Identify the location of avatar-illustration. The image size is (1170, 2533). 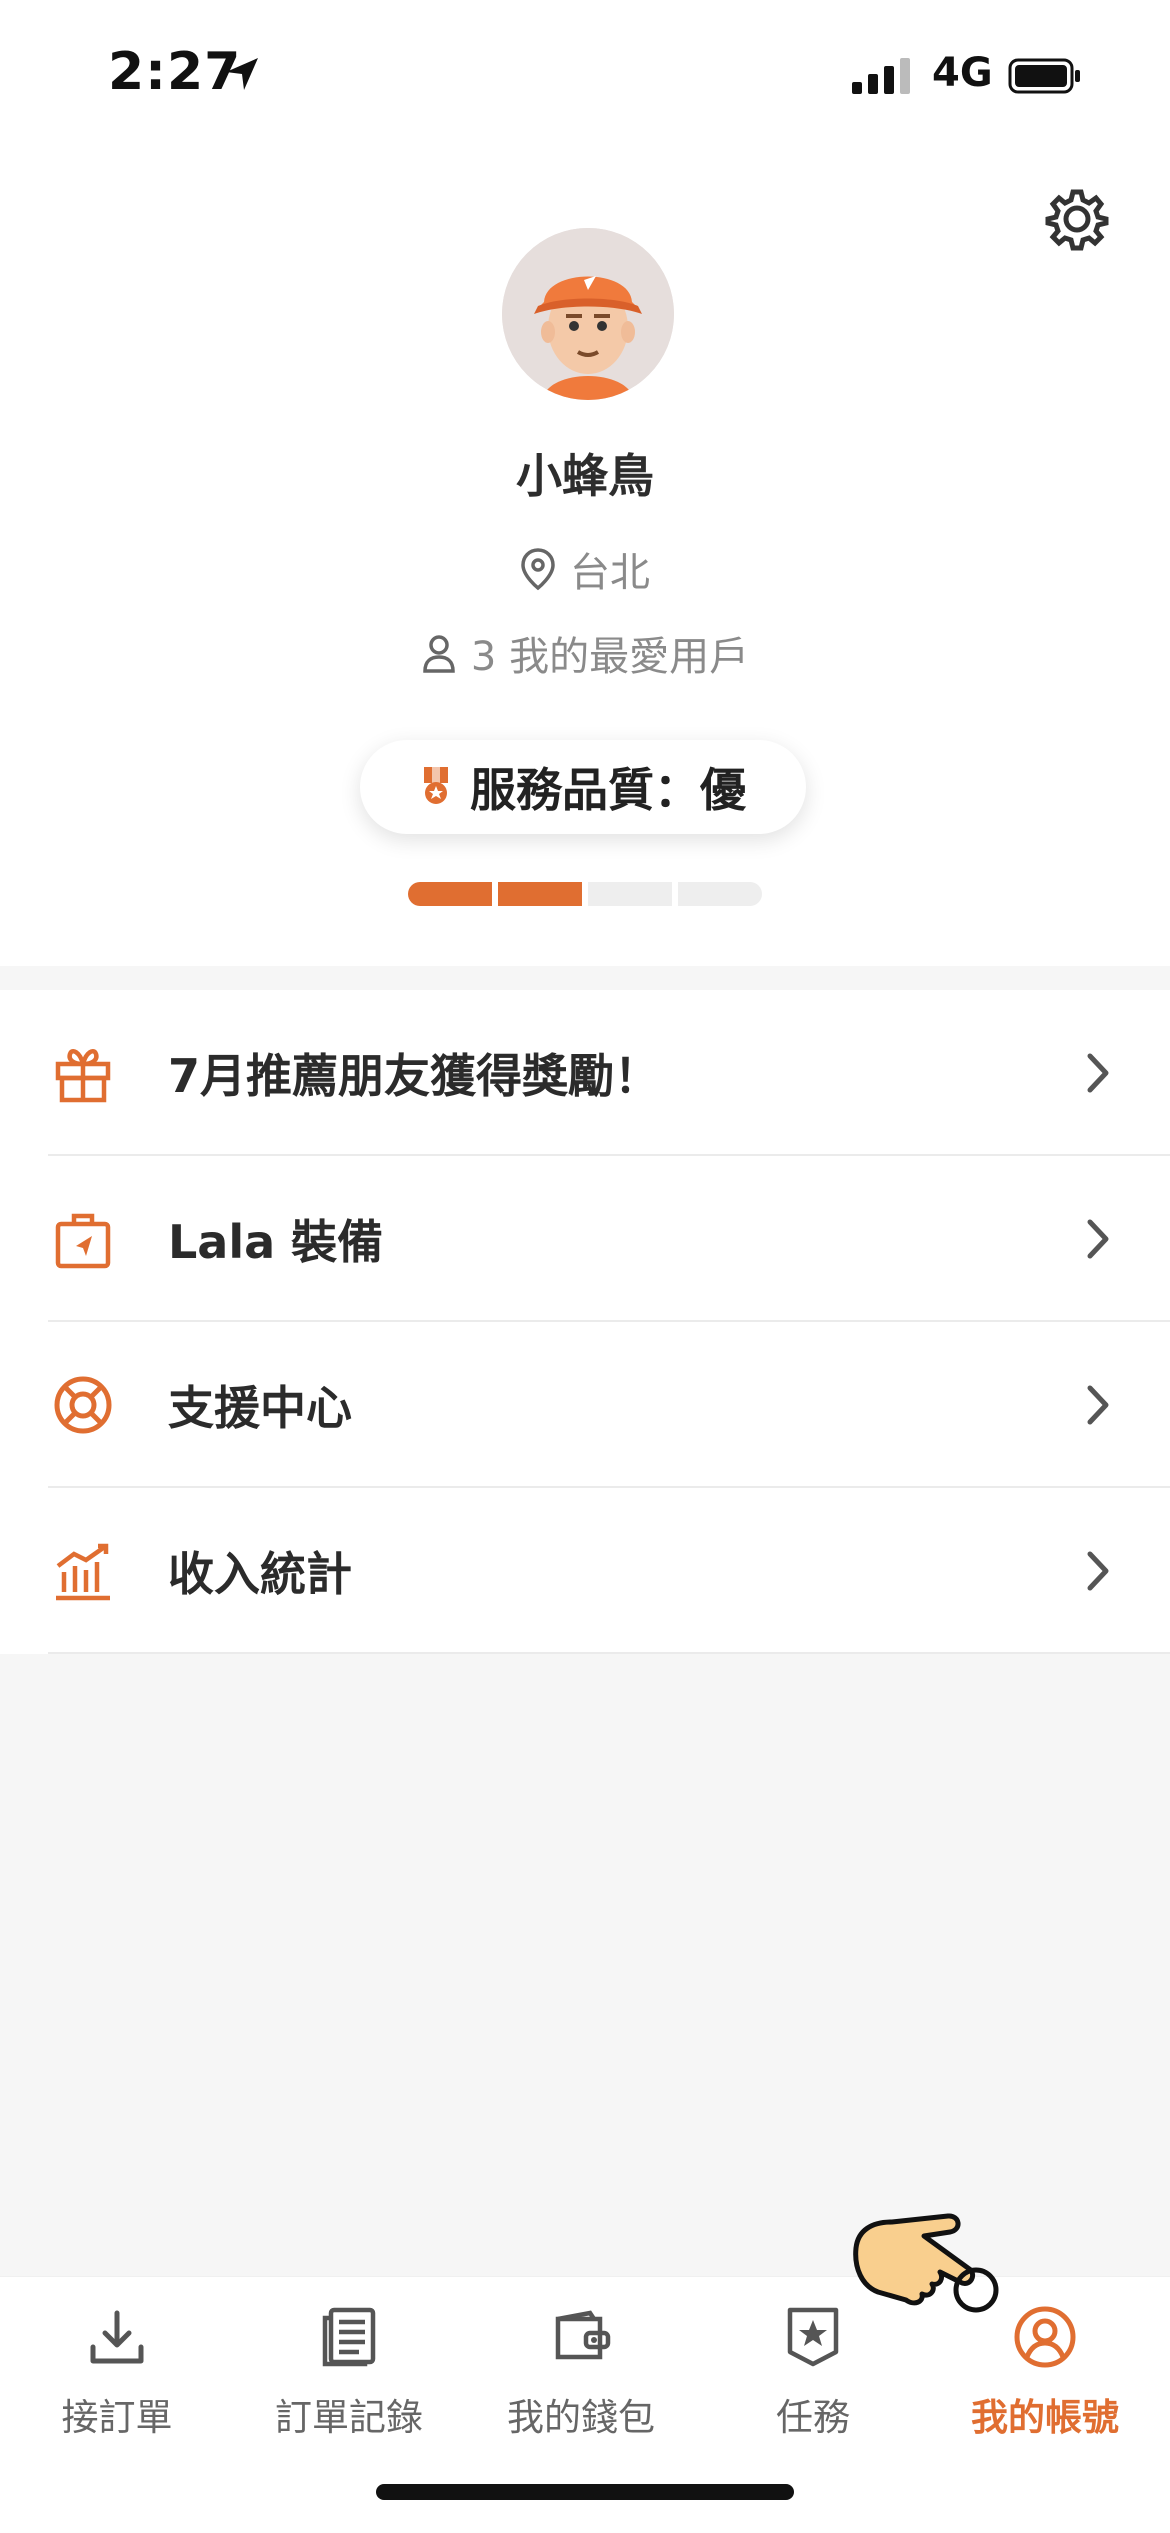
(588, 314).